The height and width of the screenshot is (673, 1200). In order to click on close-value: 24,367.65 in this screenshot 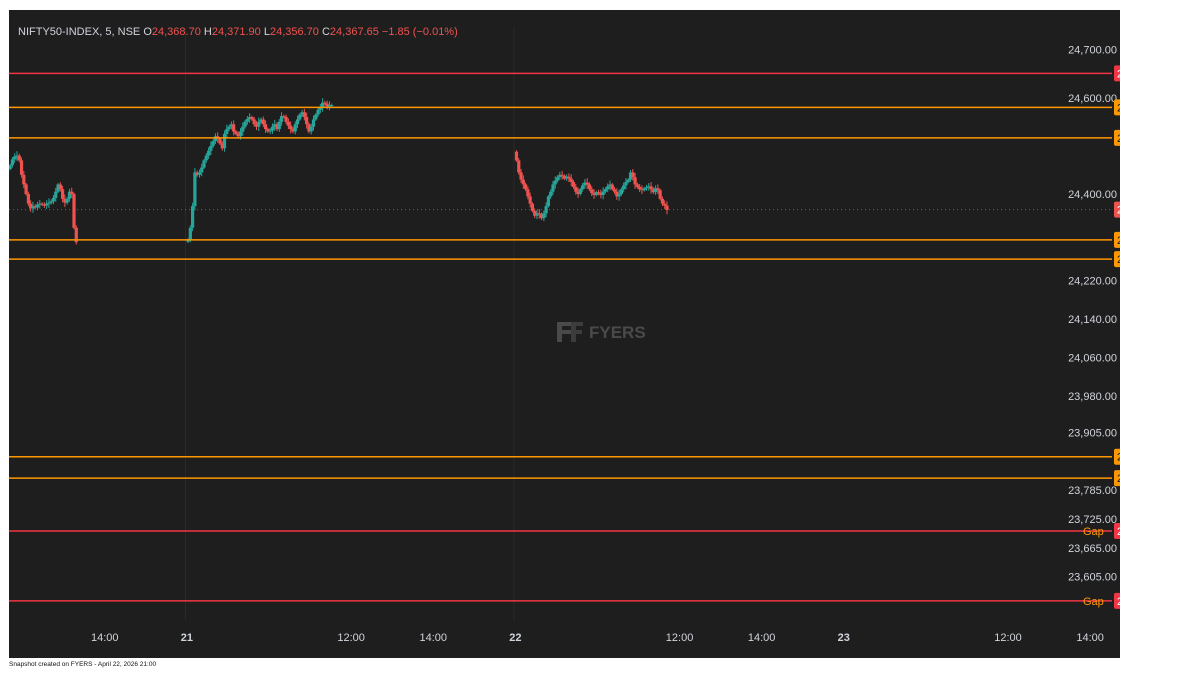, I will do `click(354, 32)`.